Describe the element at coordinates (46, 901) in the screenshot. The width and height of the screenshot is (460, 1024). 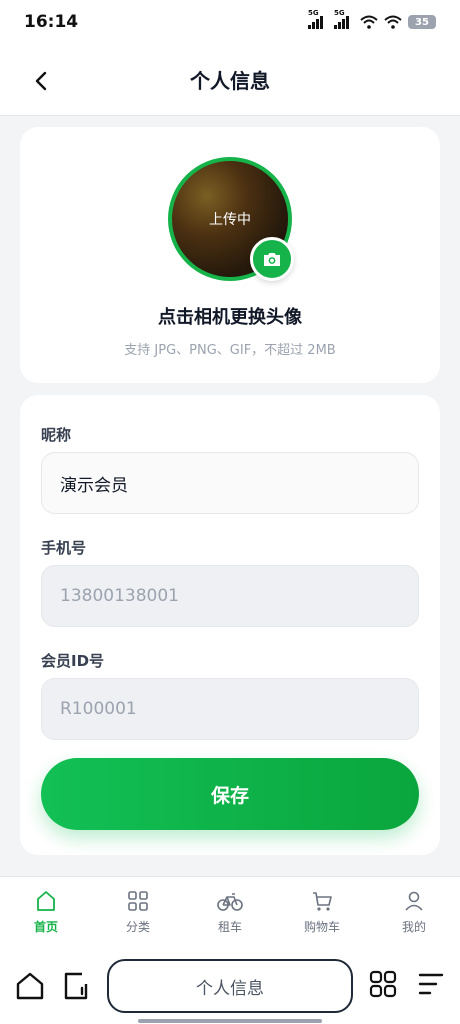
I see `home-icon` at that location.